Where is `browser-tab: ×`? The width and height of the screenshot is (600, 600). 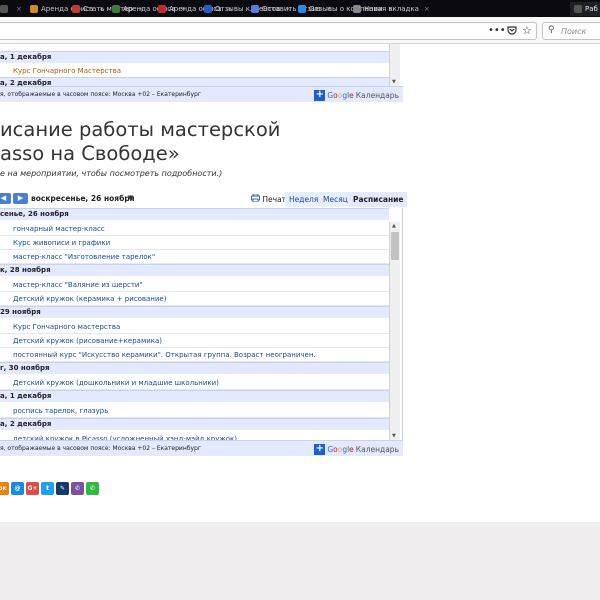 browser-tab: × is located at coordinates (11, 9).